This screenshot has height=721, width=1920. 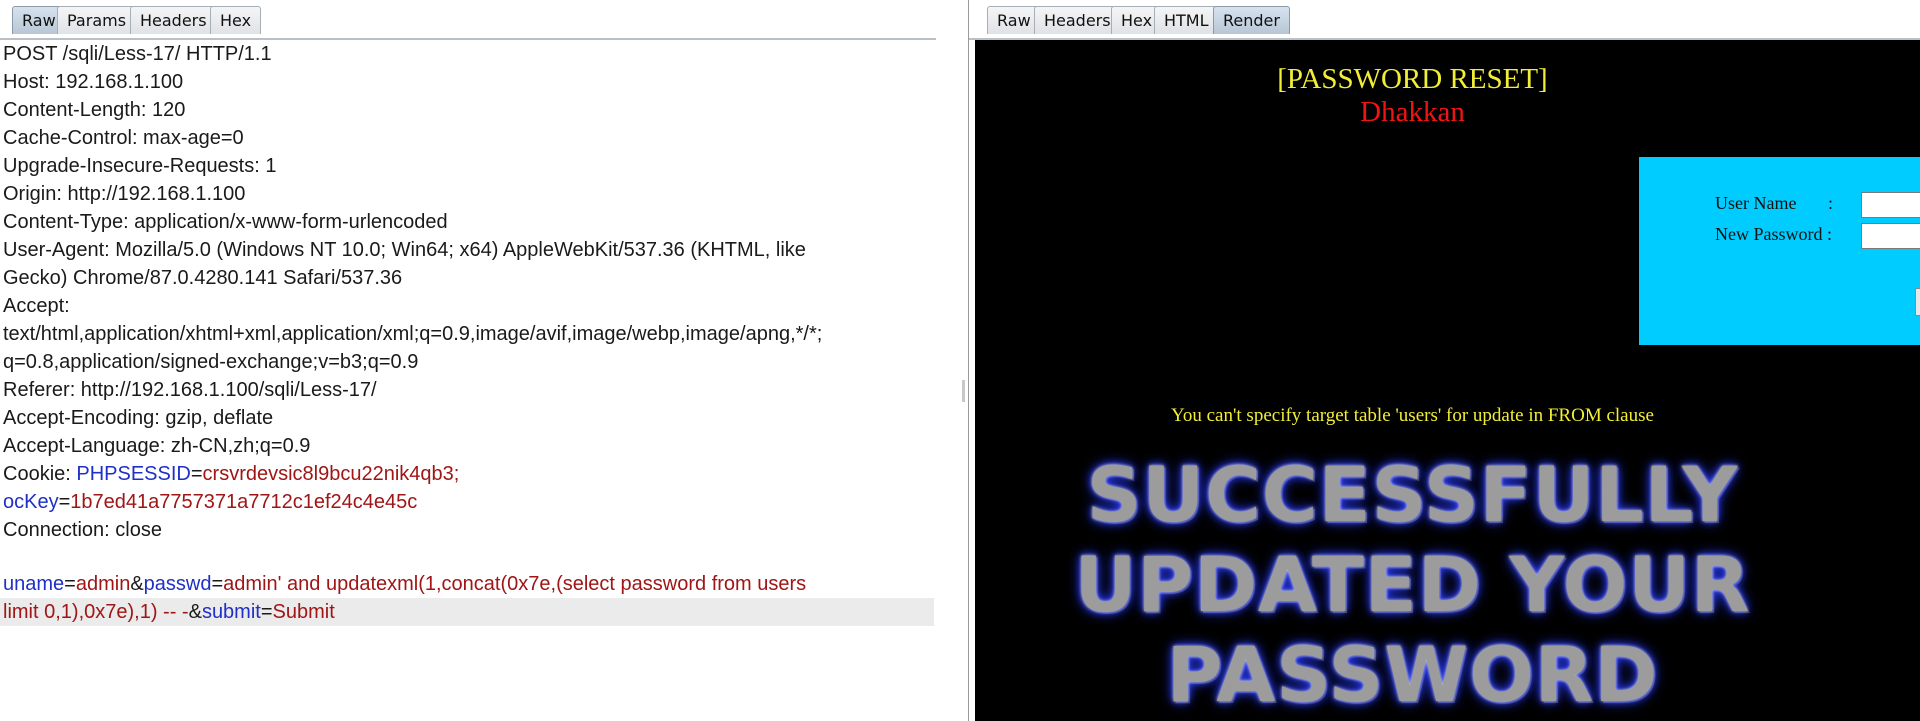 I want to click on param-value-uname: admin, so click(x=103, y=584).